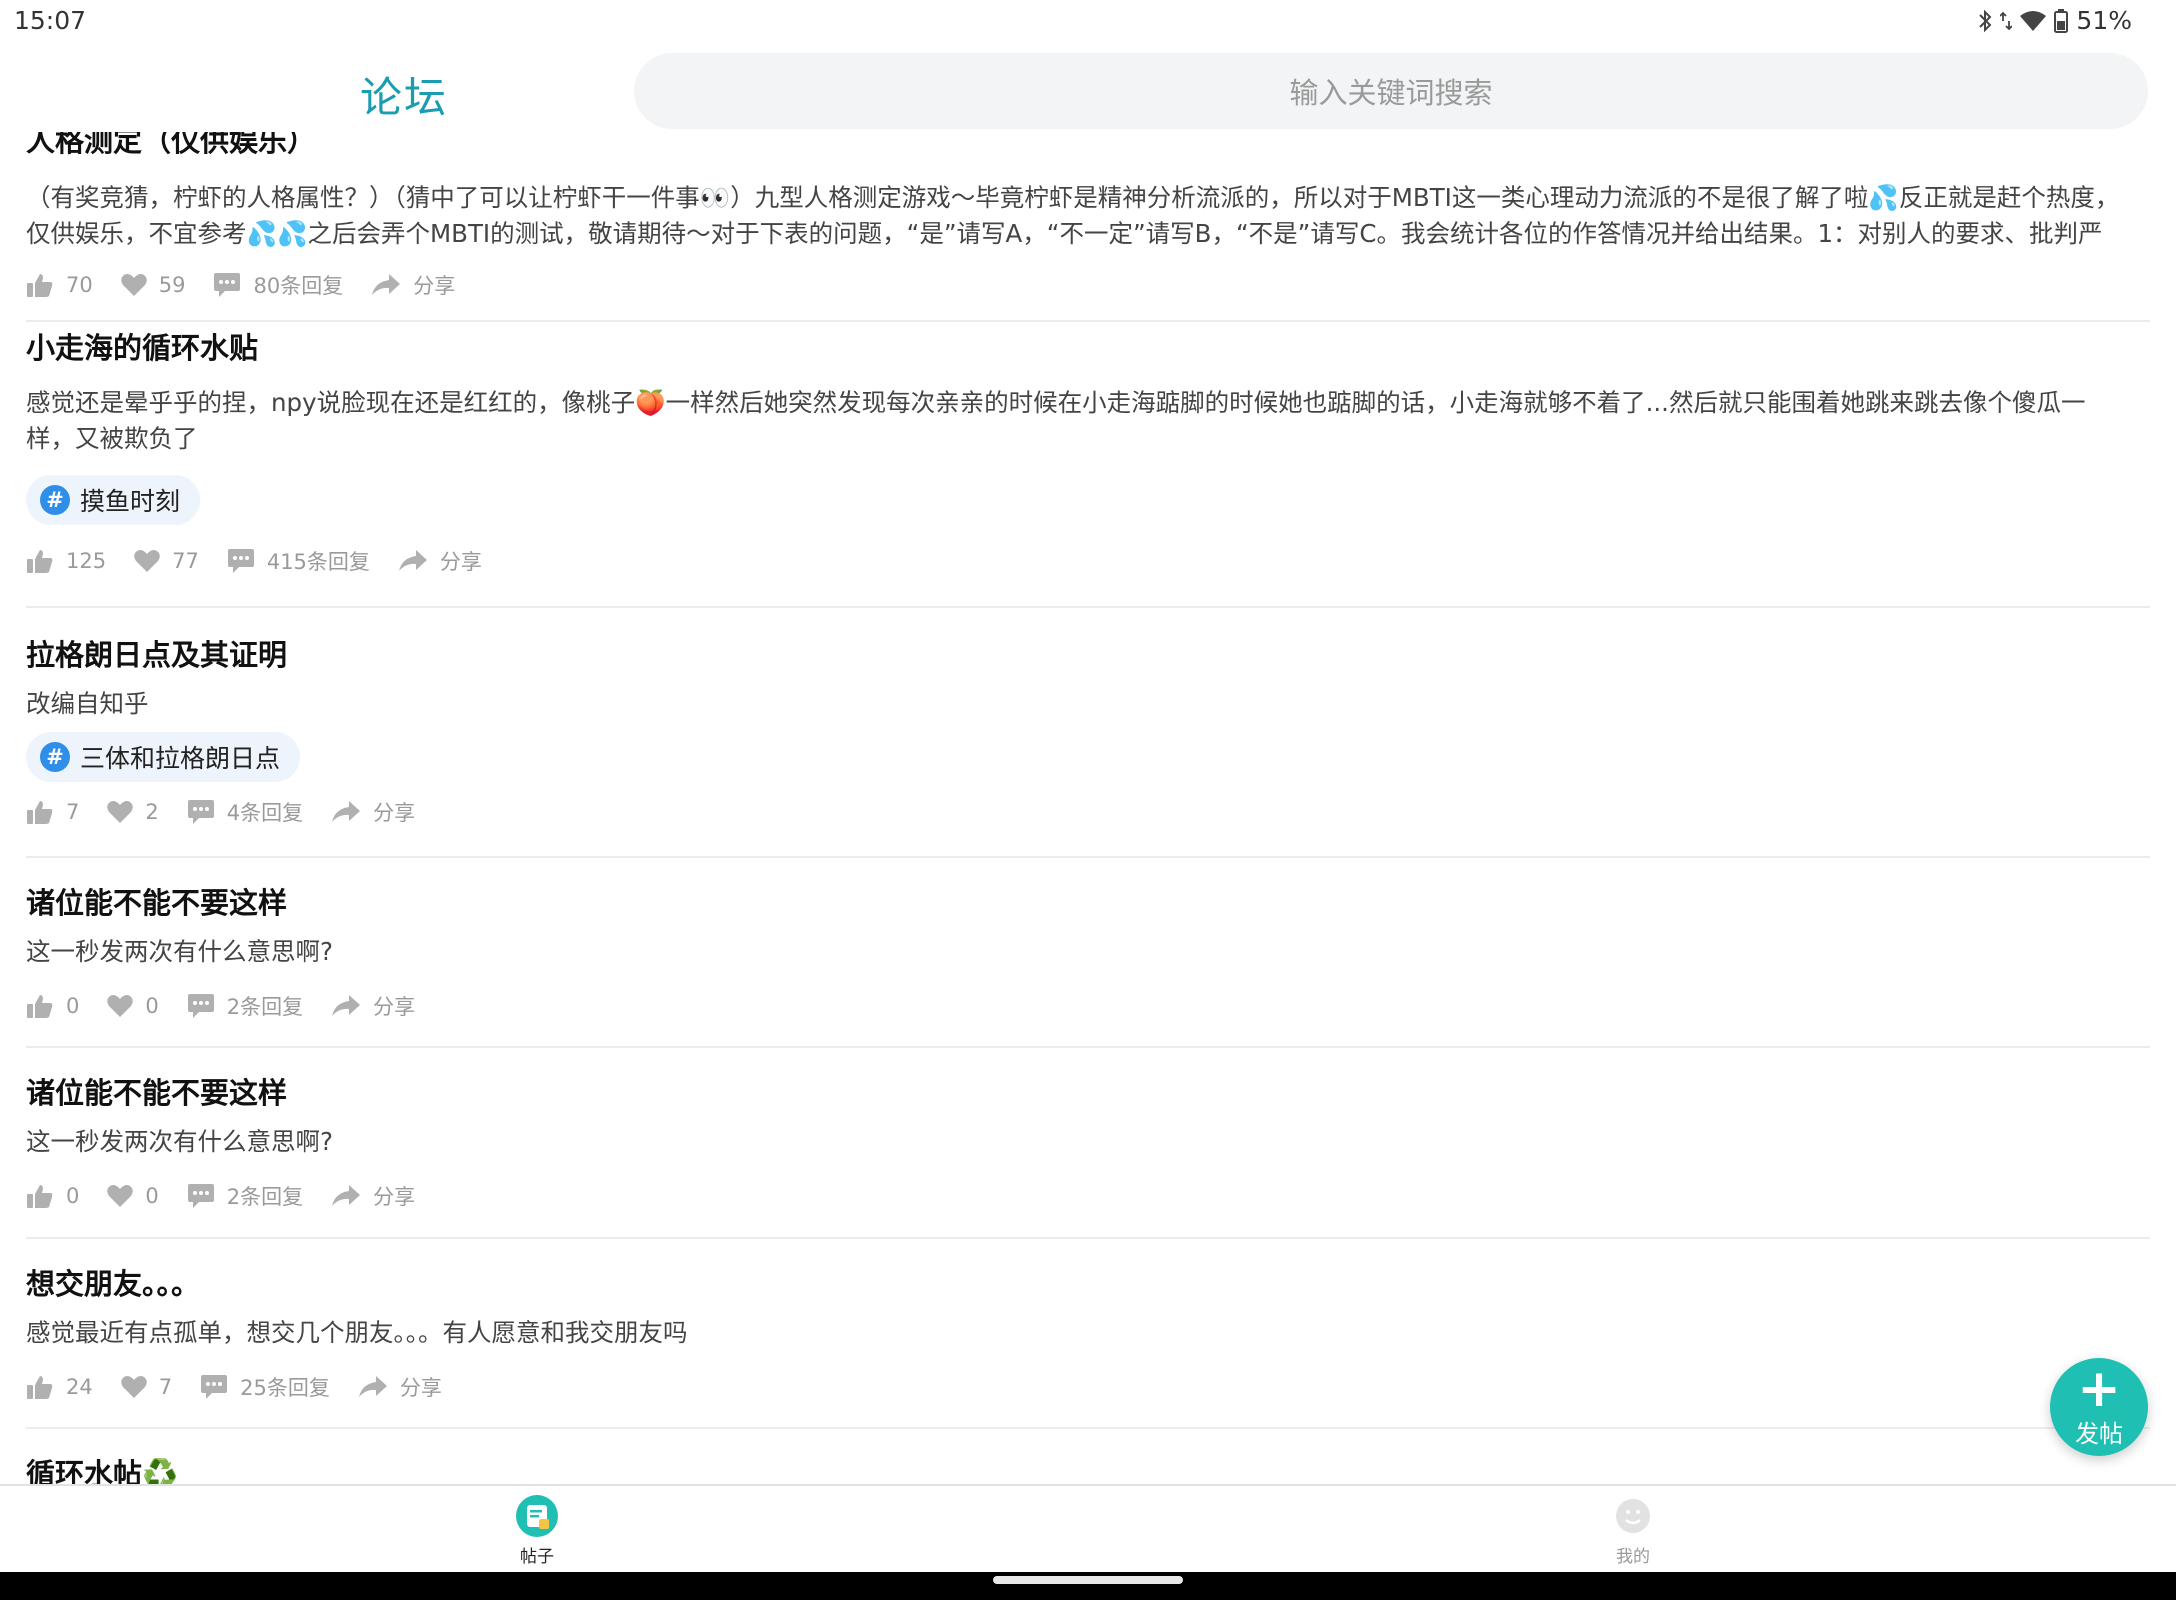 The height and width of the screenshot is (1600, 2176). Describe the element at coordinates (59, 1387) in the screenshot. I see `like-button: 24` at that location.